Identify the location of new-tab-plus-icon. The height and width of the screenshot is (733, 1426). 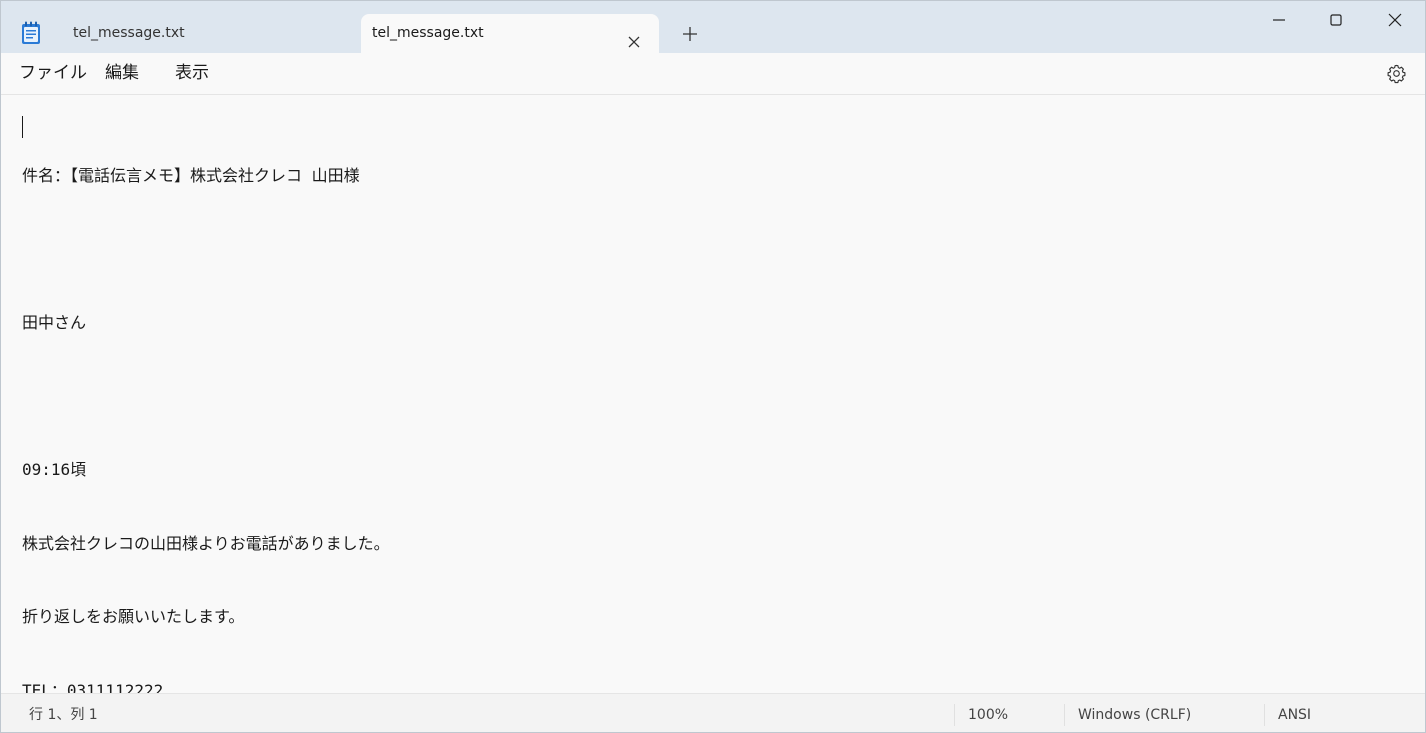
(690, 34).